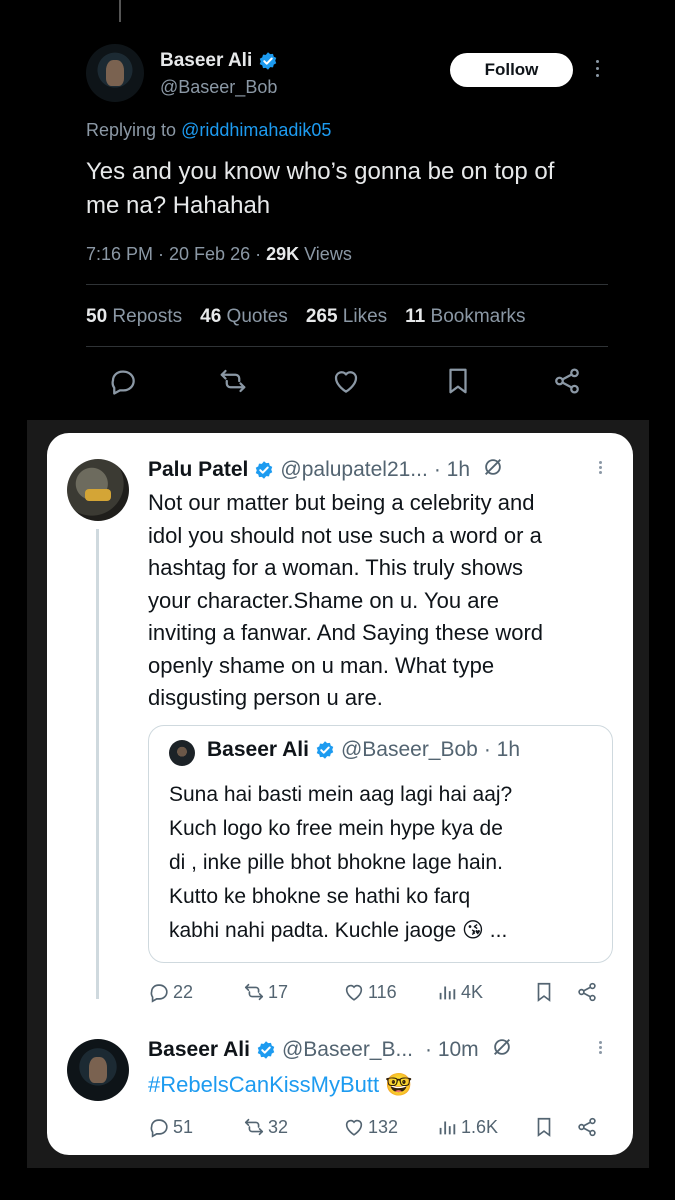 Image resolution: width=675 pixels, height=1200 pixels. What do you see at coordinates (183, 991) in the screenshot?
I see `reply-count: 22` at bounding box center [183, 991].